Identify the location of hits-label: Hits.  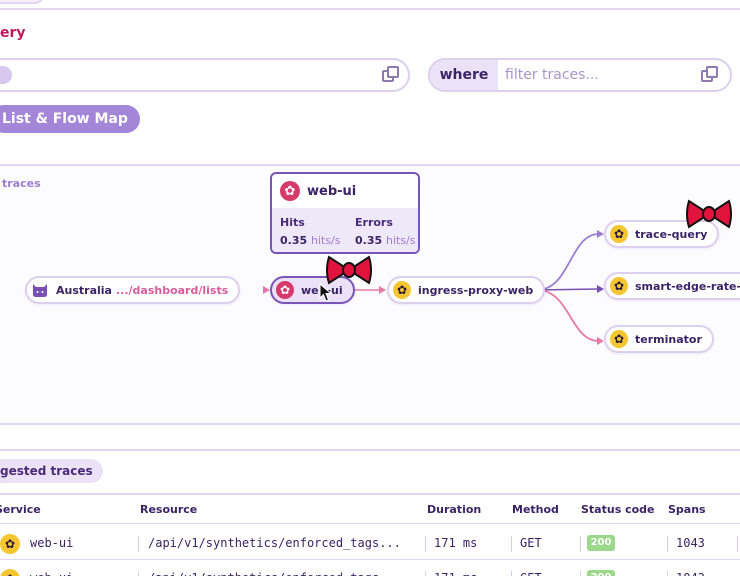
(292, 222).